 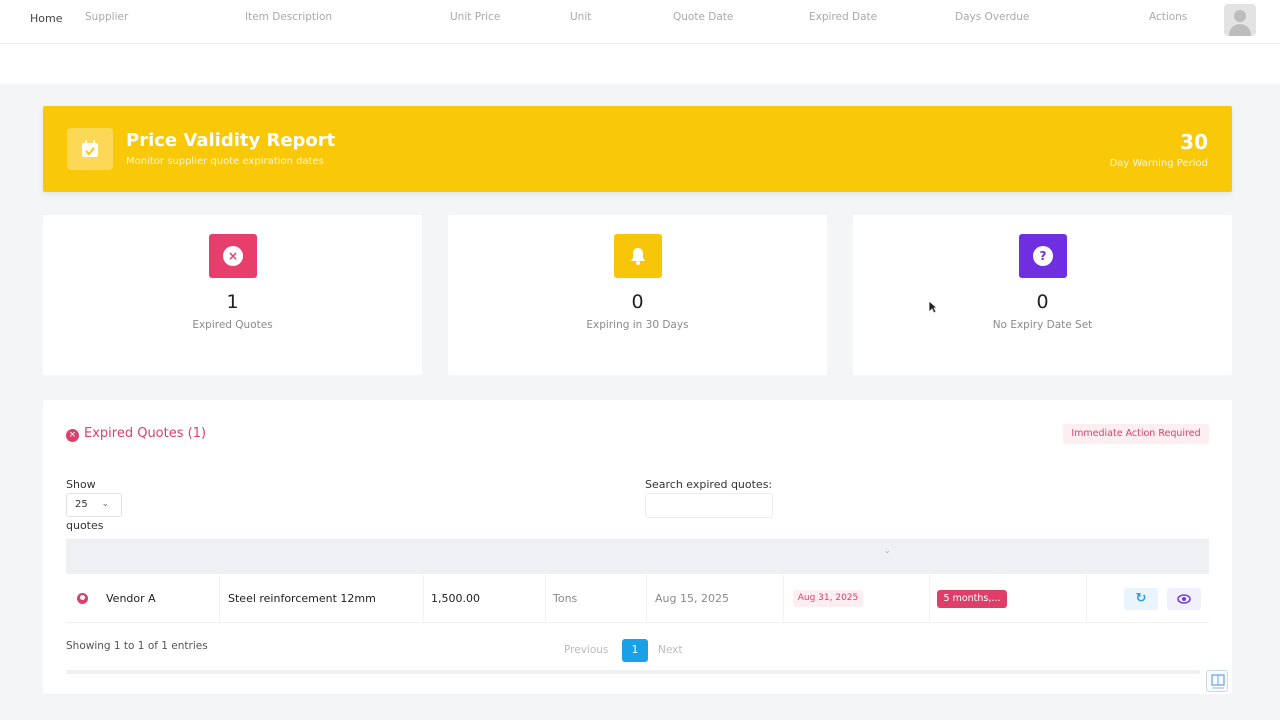 What do you see at coordinates (1240, 16) in the screenshot?
I see `avatar-head-shape` at bounding box center [1240, 16].